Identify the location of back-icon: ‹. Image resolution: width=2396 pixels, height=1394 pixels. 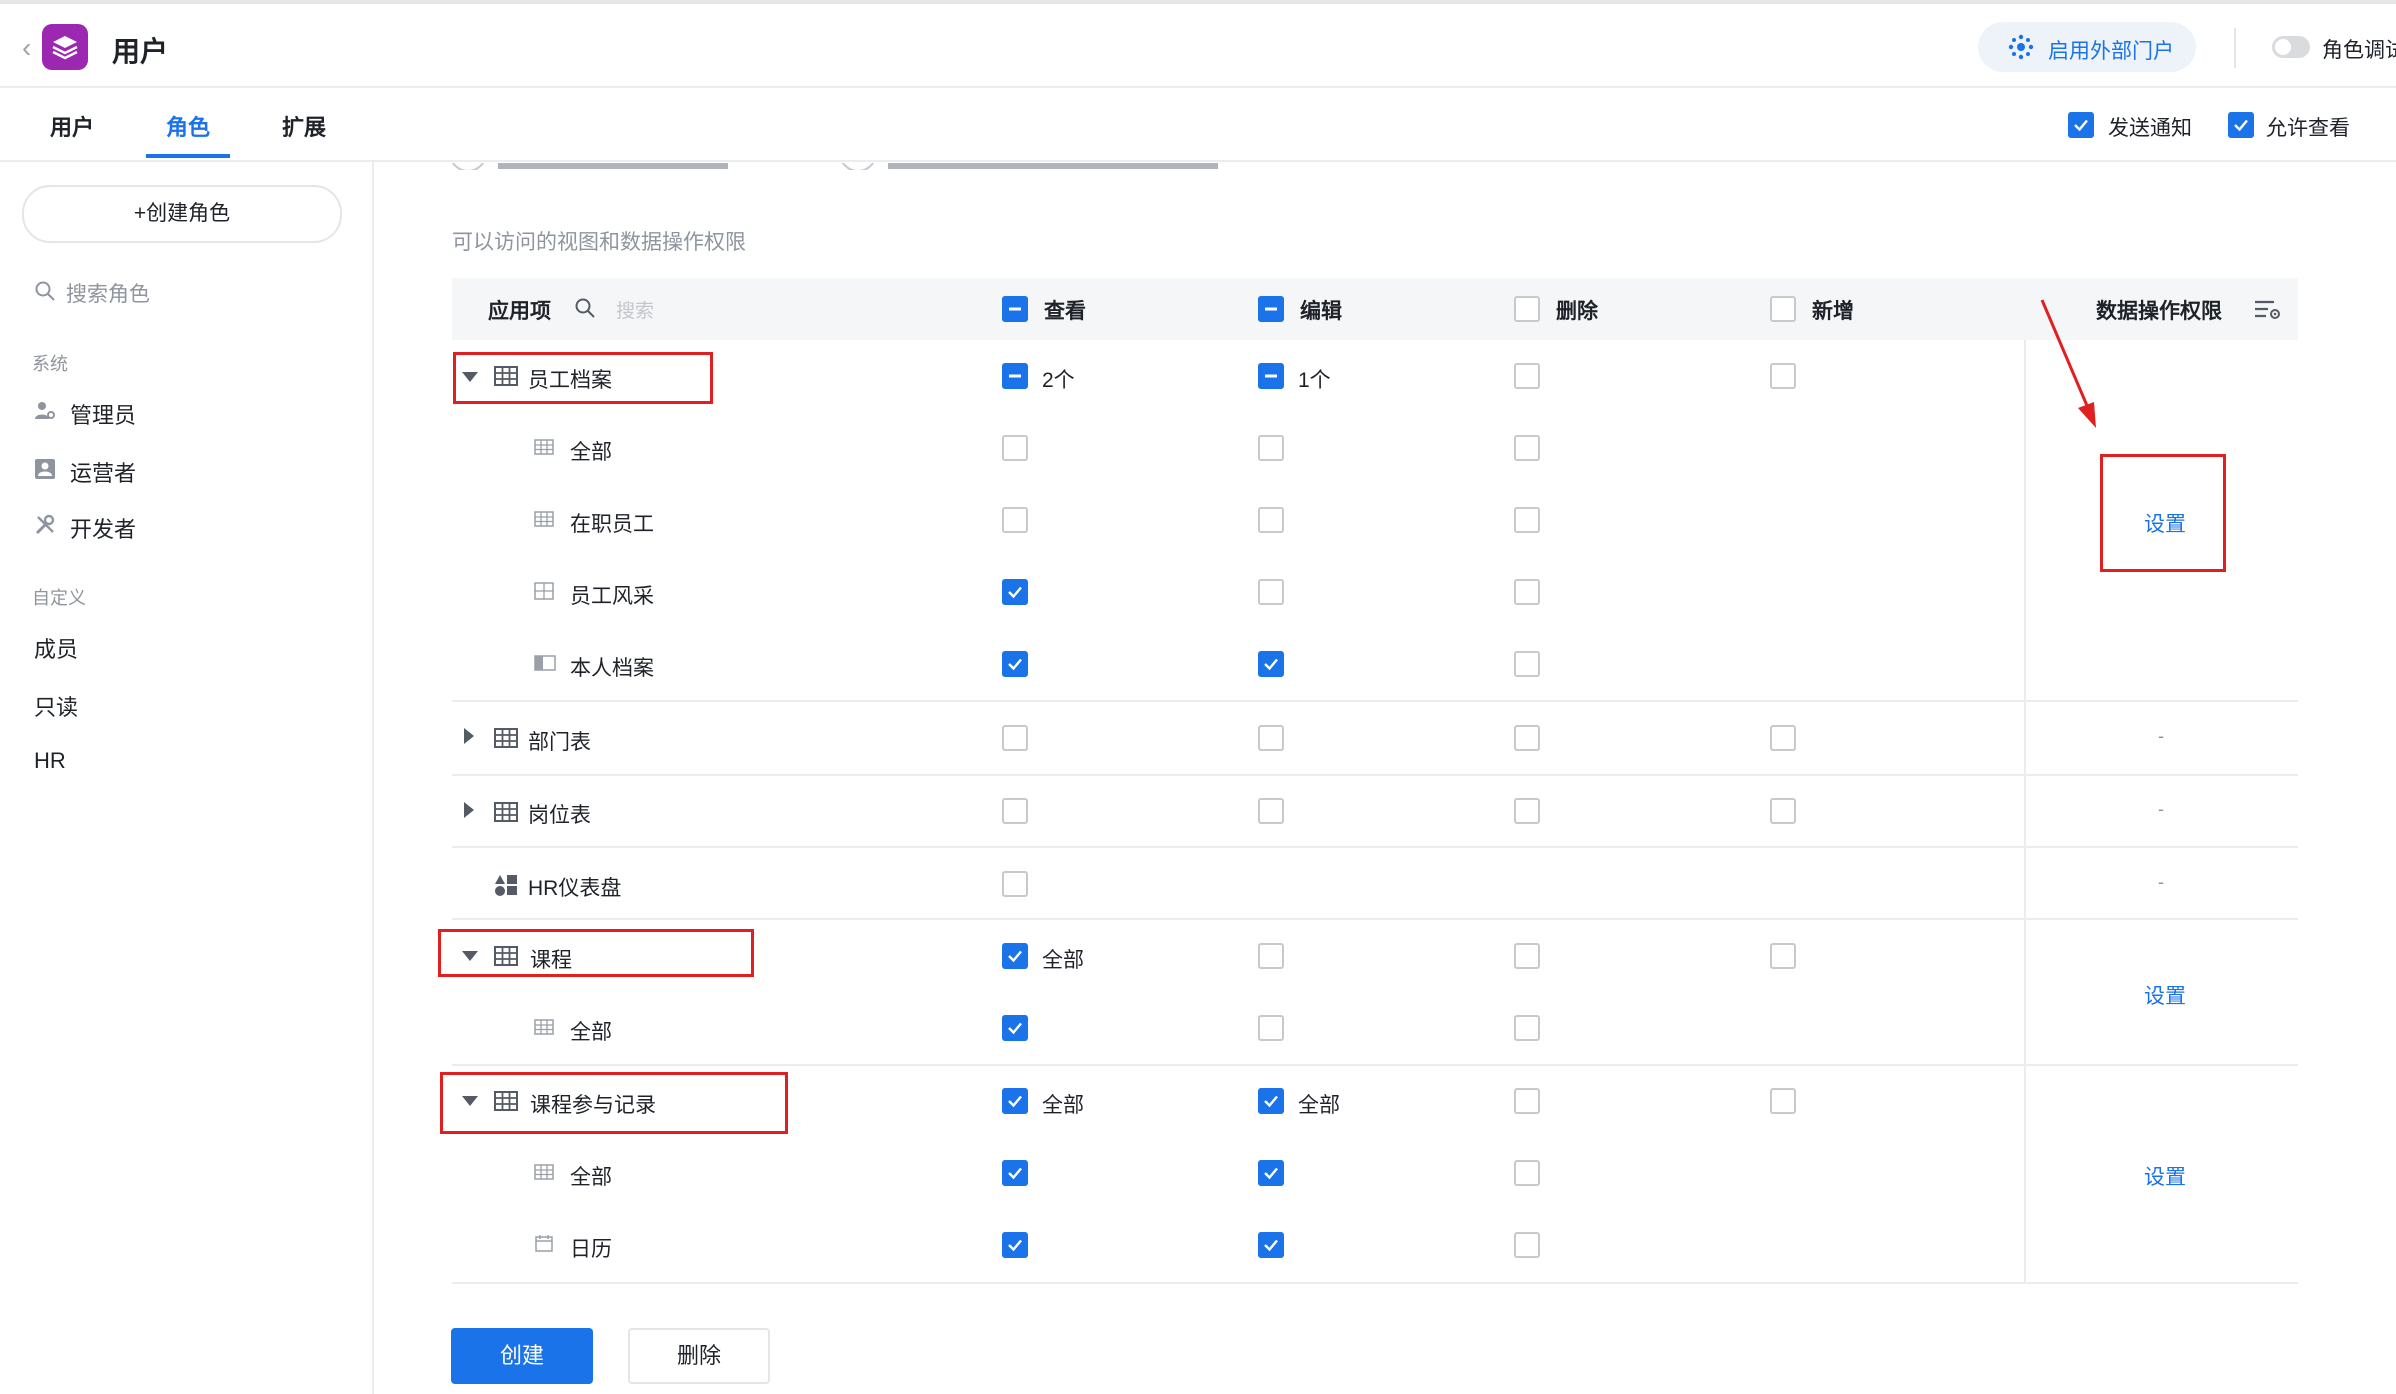
(26, 48).